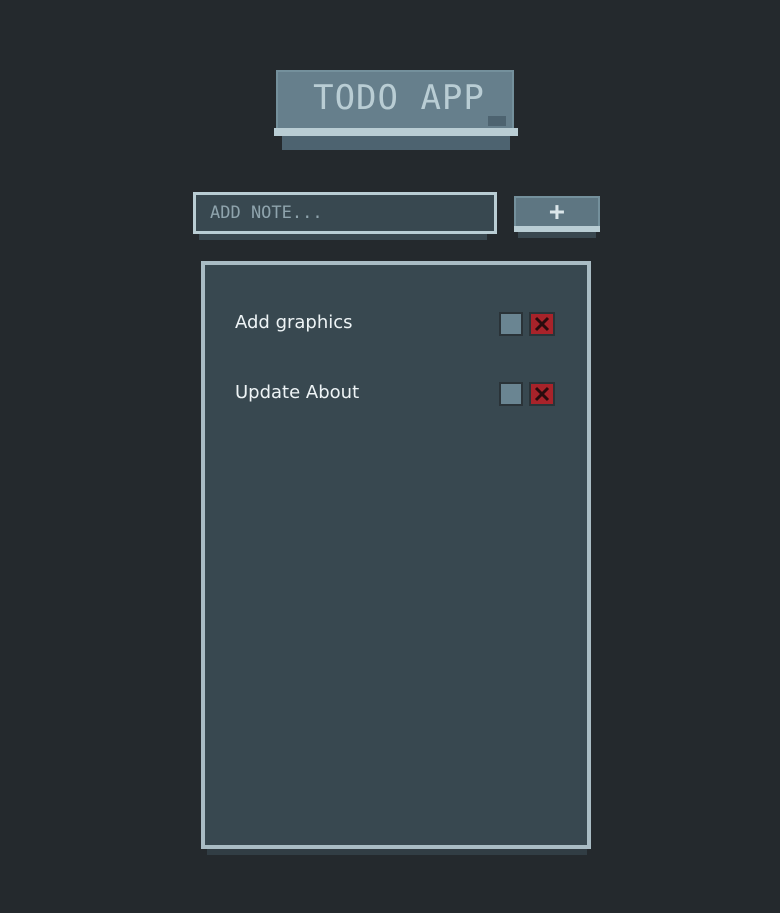  Describe the element at coordinates (294, 322) in the screenshot. I see `todo-item-label: Add graphics` at that location.